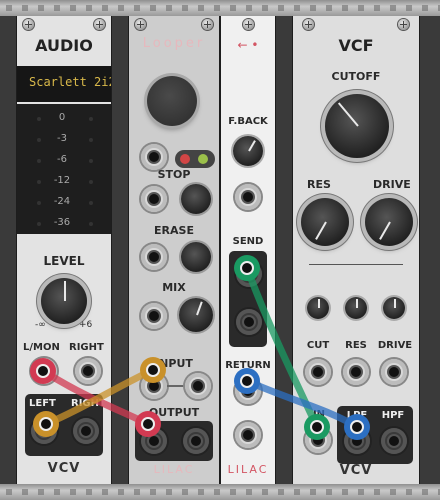 The width and height of the screenshot is (440, 500). What do you see at coordinates (174, 43) in the screenshot?
I see `looper-title: Looper` at bounding box center [174, 43].